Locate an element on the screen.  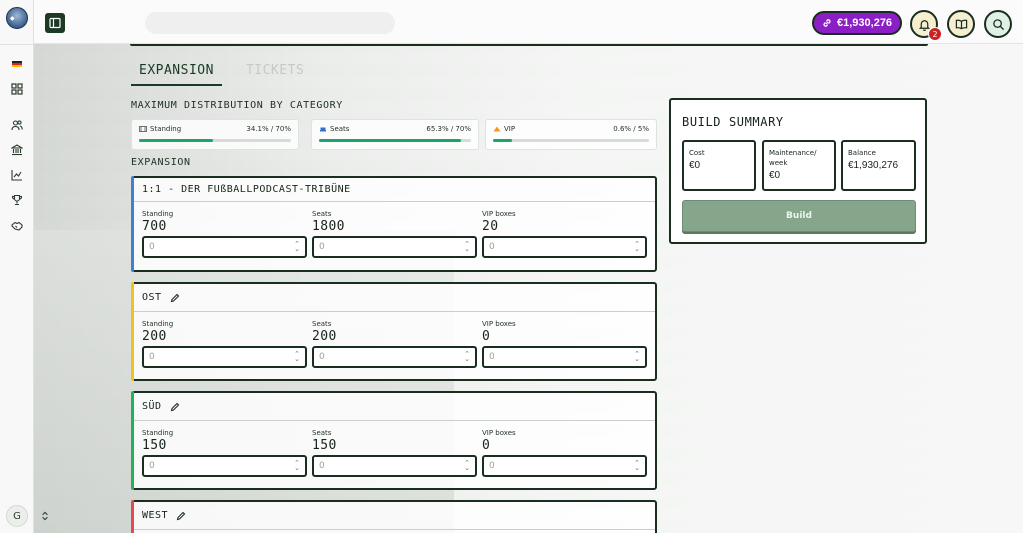
vip-field: VIP boxes 0 0 ⌃ ⌄ is located at coordinates (564, 453).